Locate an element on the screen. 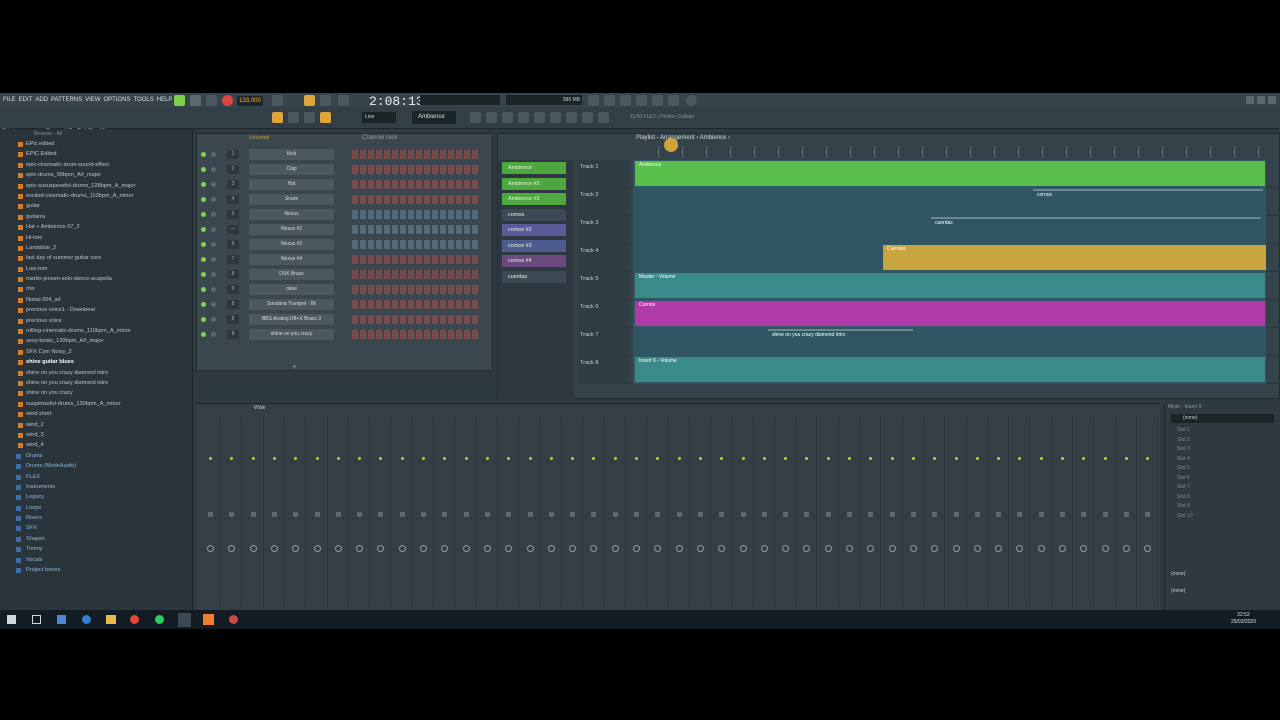 The image size is (1280, 720). edge-icon is located at coordinates (86, 619).